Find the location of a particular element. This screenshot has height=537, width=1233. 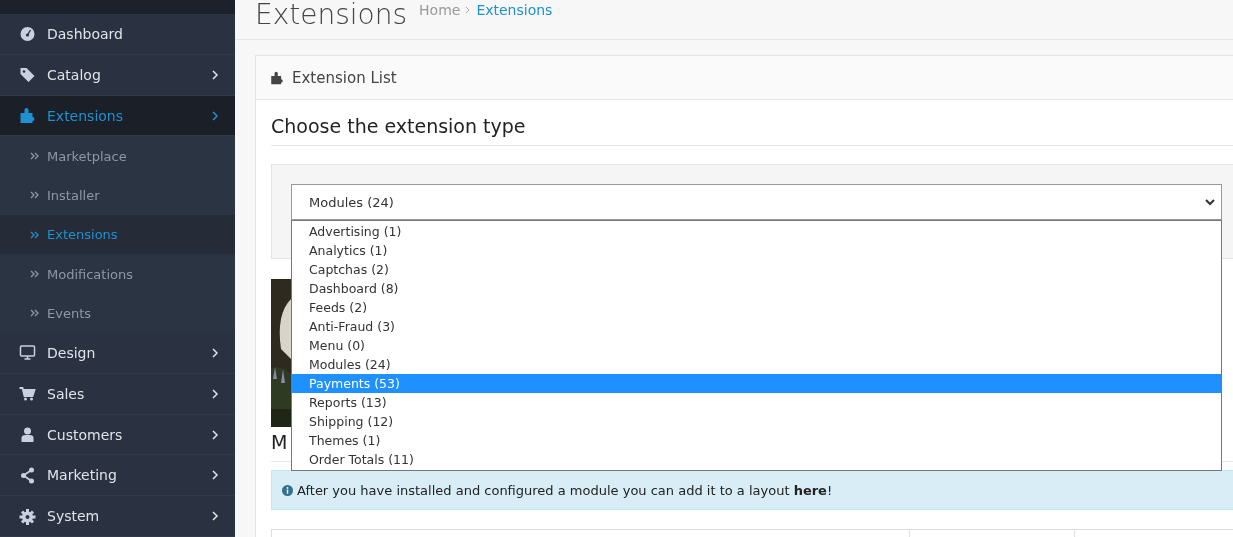

sidebar-item: System is located at coordinates (117, 516).